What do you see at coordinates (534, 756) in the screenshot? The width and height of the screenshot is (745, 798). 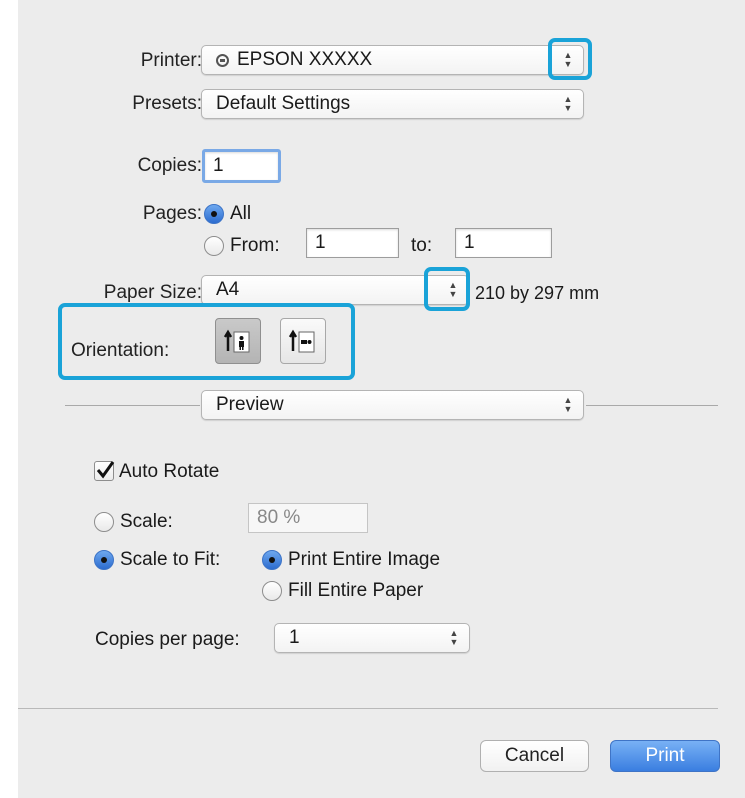 I see `cancel-button: Cancel` at bounding box center [534, 756].